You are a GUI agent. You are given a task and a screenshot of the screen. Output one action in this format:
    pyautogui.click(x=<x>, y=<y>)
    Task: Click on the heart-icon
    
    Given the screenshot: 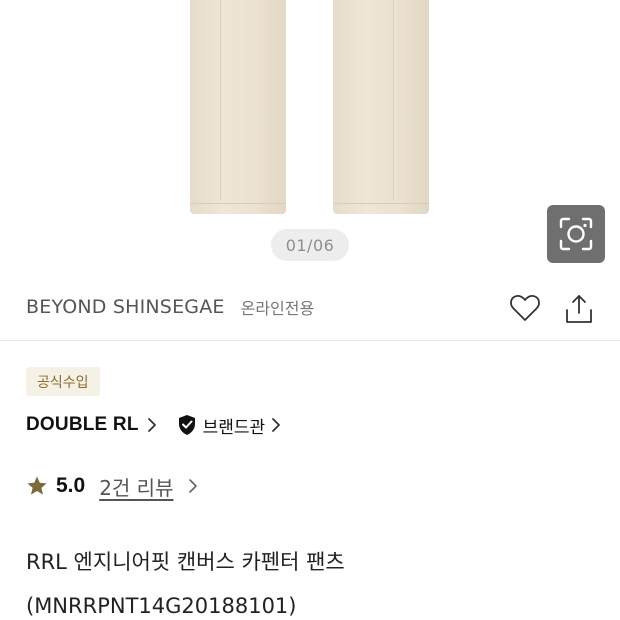 What is the action you would take?
    pyautogui.click(x=525, y=307)
    